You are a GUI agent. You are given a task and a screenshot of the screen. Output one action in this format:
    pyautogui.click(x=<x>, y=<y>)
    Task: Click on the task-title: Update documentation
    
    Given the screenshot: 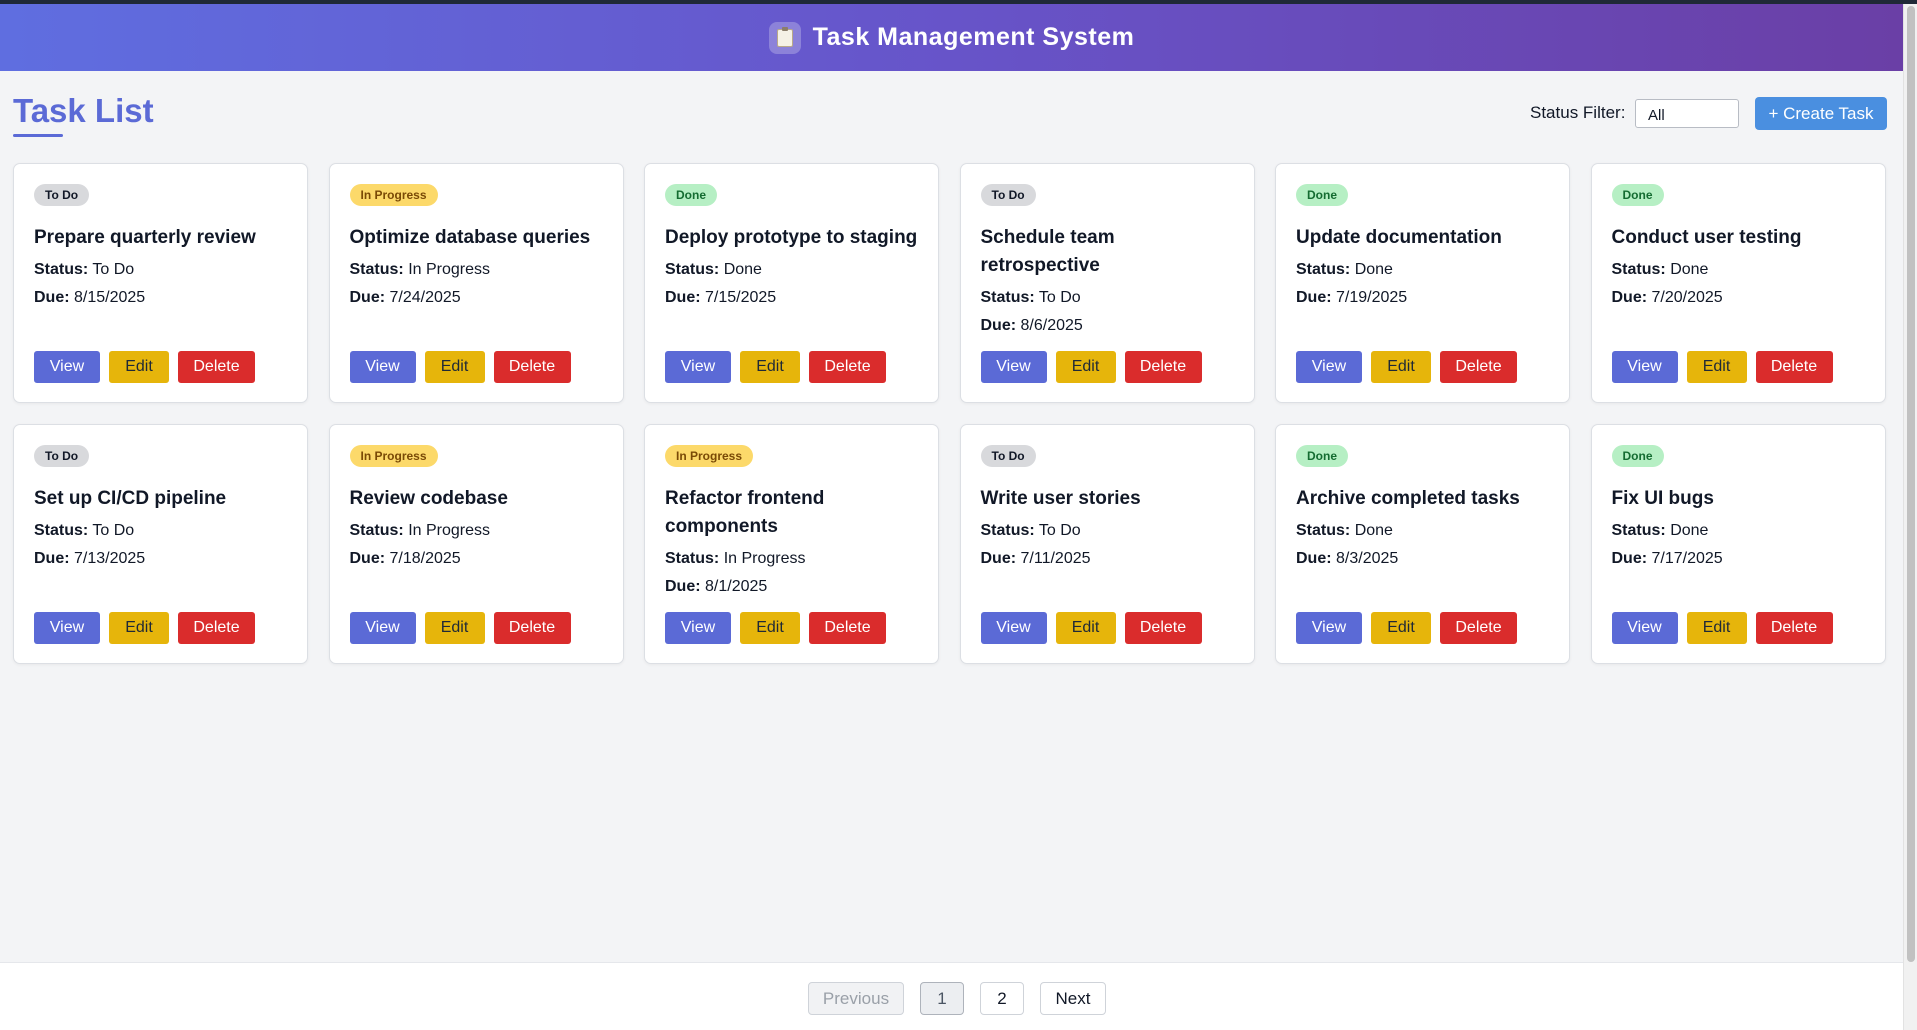 What is the action you would take?
    pyautogui.click(x=1399, y=237)
    